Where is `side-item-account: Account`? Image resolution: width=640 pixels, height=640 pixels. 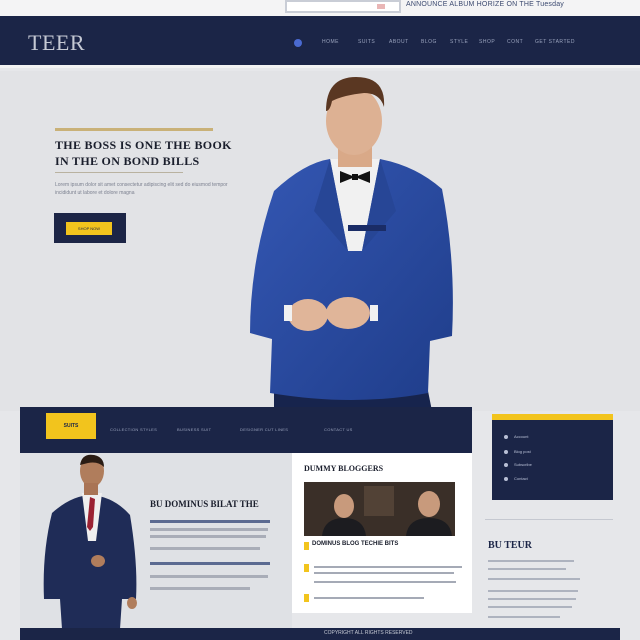 side-item-account: Account is located at coordinates (516, 436).